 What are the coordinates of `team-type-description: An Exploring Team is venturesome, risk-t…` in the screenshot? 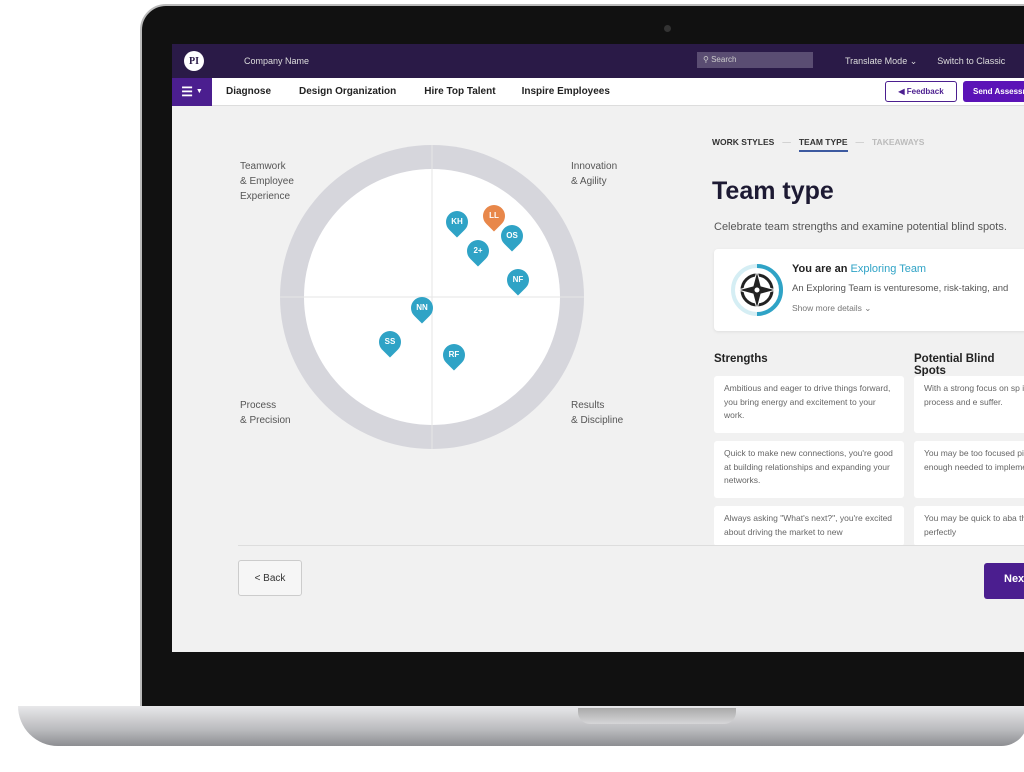 It's located at (900, 288).